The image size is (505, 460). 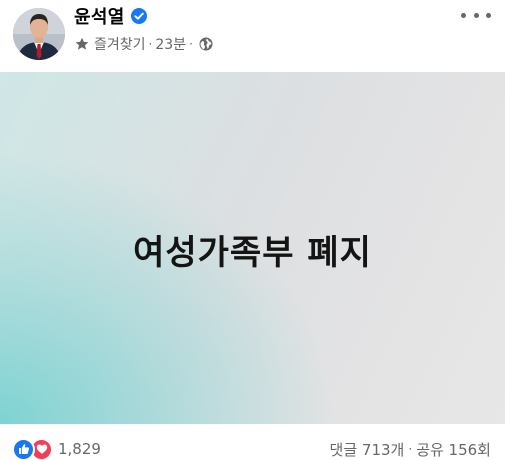 What do you see at coordinates (82, 44) in the screenshot?
I see `star-icon` at bounding box center [82, 44].